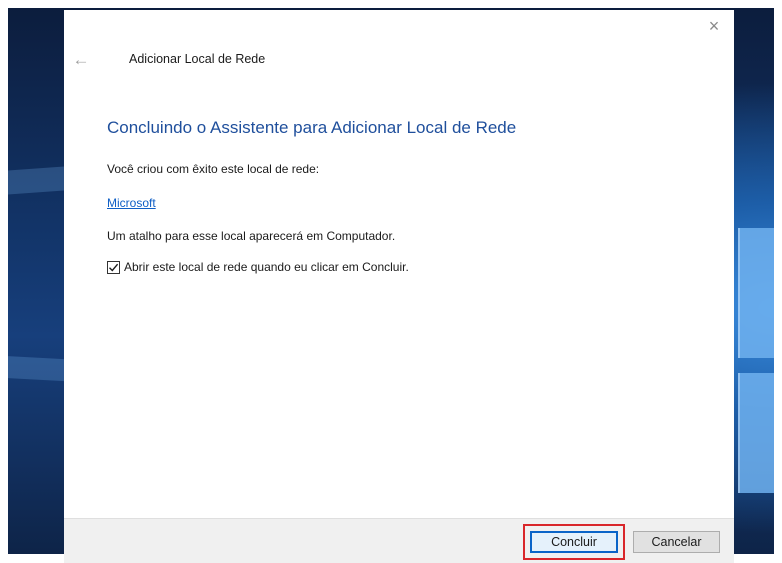  Describe the element at coordinates (197, 59) in the screenshot. I see `window-title: Adicionar Local de Rede` at that location.